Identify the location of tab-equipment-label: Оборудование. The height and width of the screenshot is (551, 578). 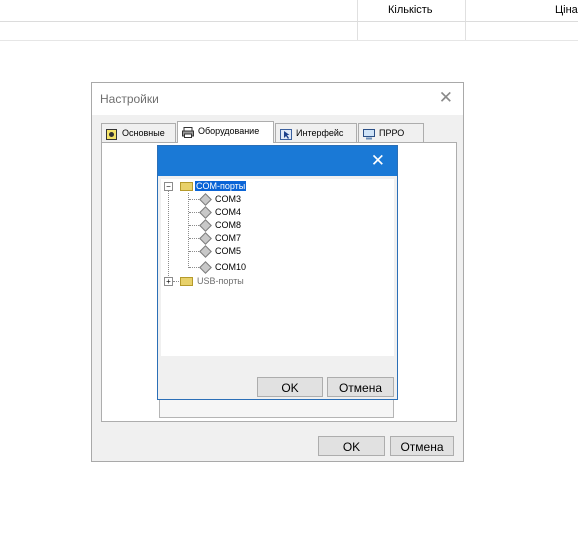
(229, 131).